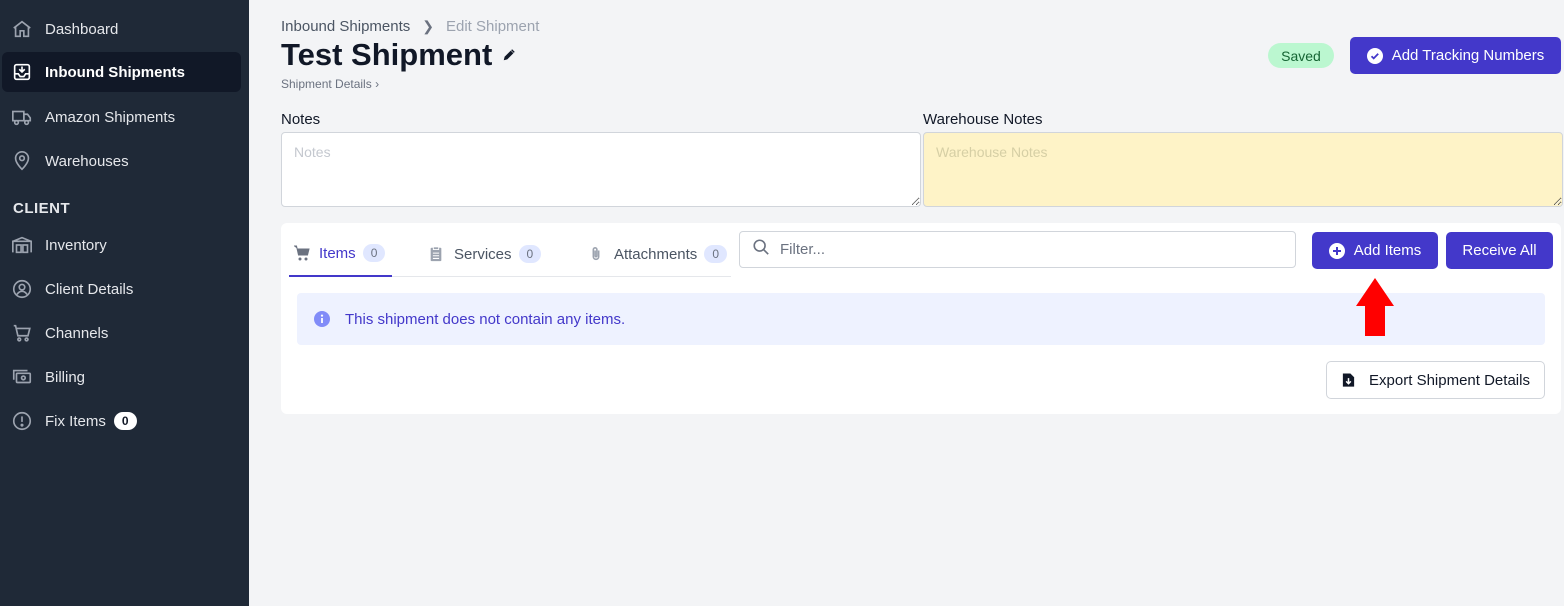 This screenshot has width=1564, height=606. What do you see at coordinates (82, 29) in the screenshot?
I see `sidebar-item-label: Dashboard` at bounding box center [82, 29].